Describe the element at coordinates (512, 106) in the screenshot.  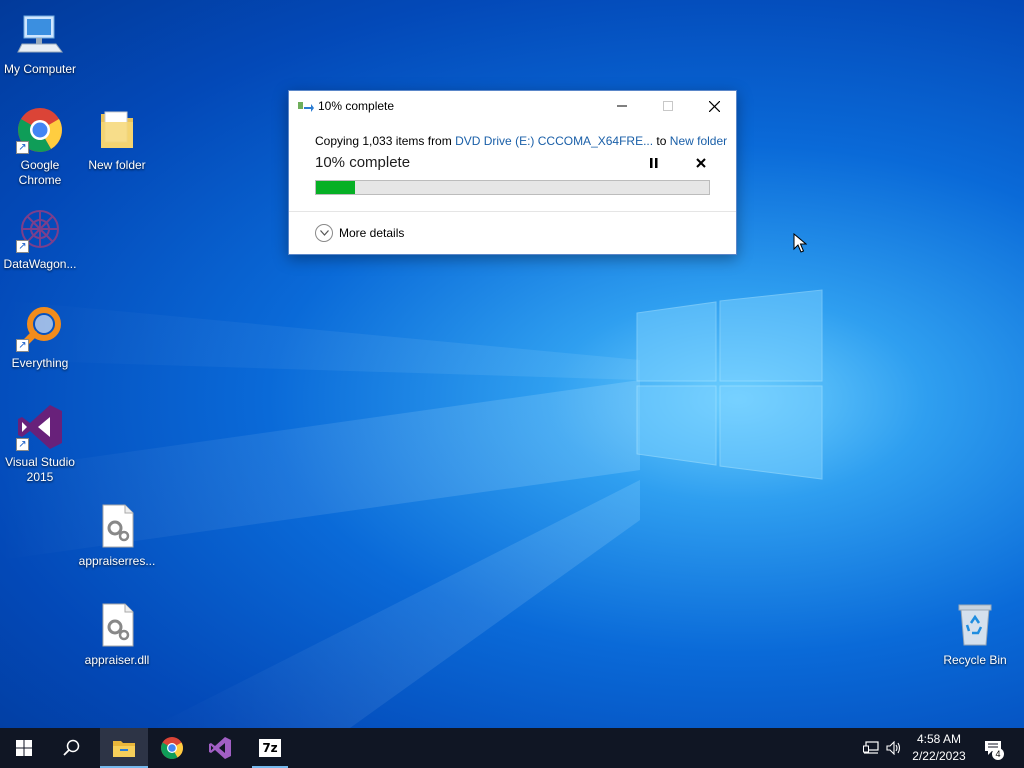
I see `dialog-titlebar: 10% complete` at that location.